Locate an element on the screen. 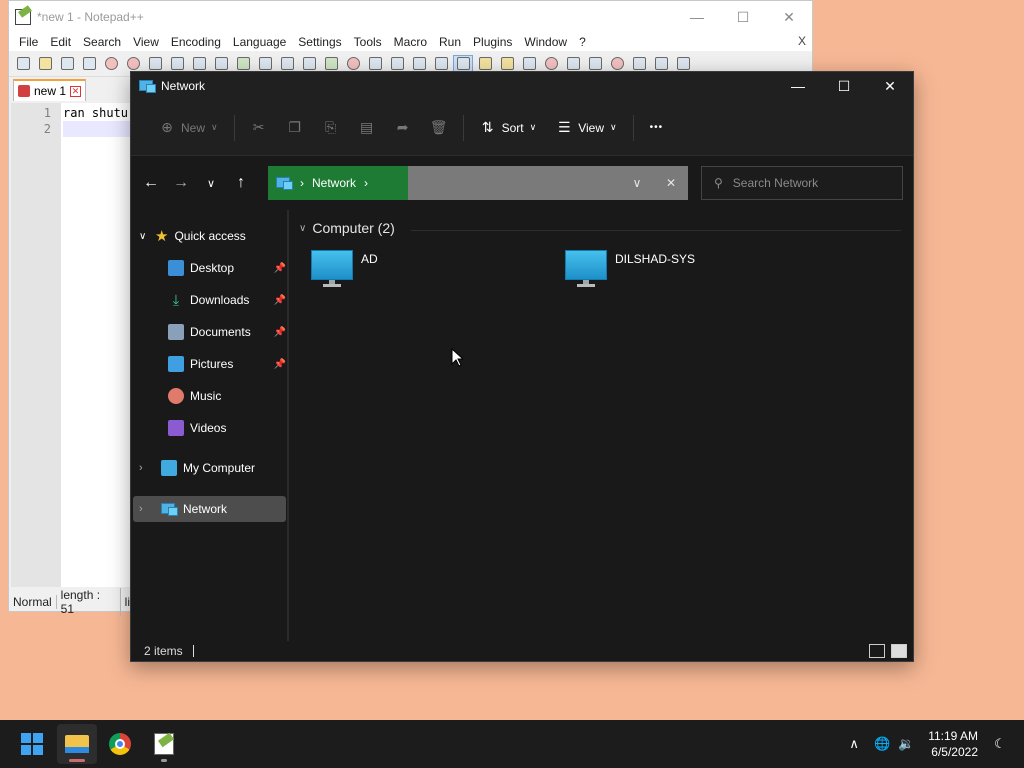  notepad-titlebar: *new 1 - Notepad++ — ☐ ✕ is located at coordinates (410, 17).